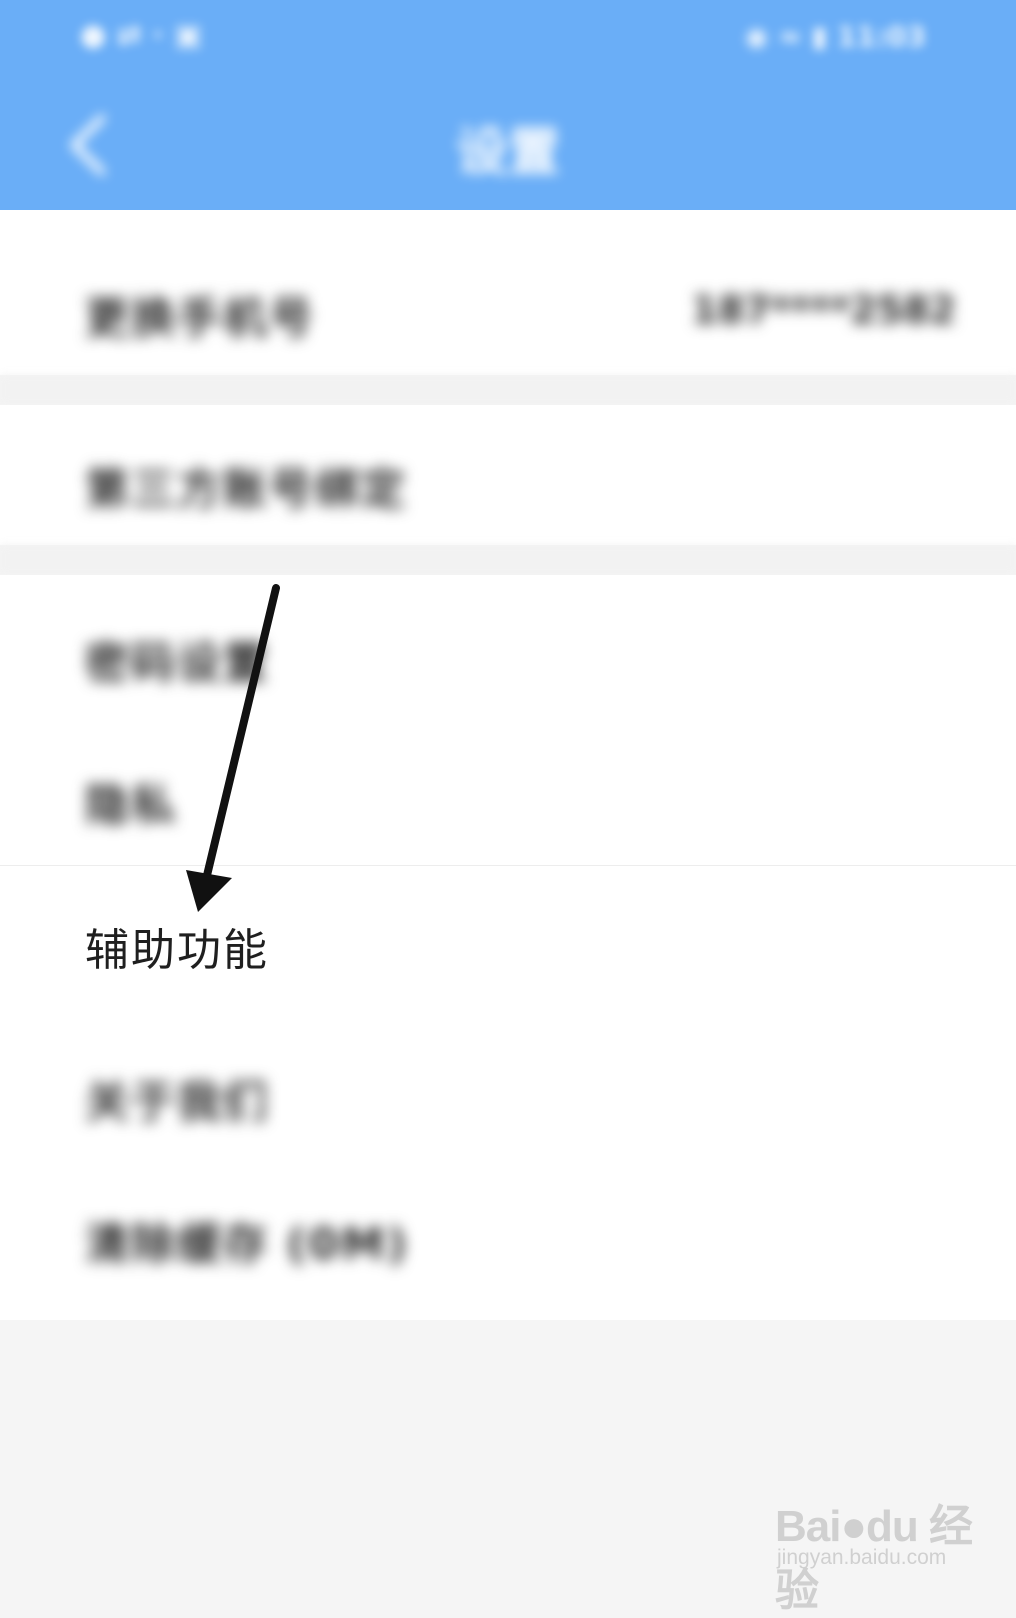 Image resolution: width=1016 pixels, height=1618 pixels. I want to click on settings-item-label: 关于我们, so click(177, 1102).